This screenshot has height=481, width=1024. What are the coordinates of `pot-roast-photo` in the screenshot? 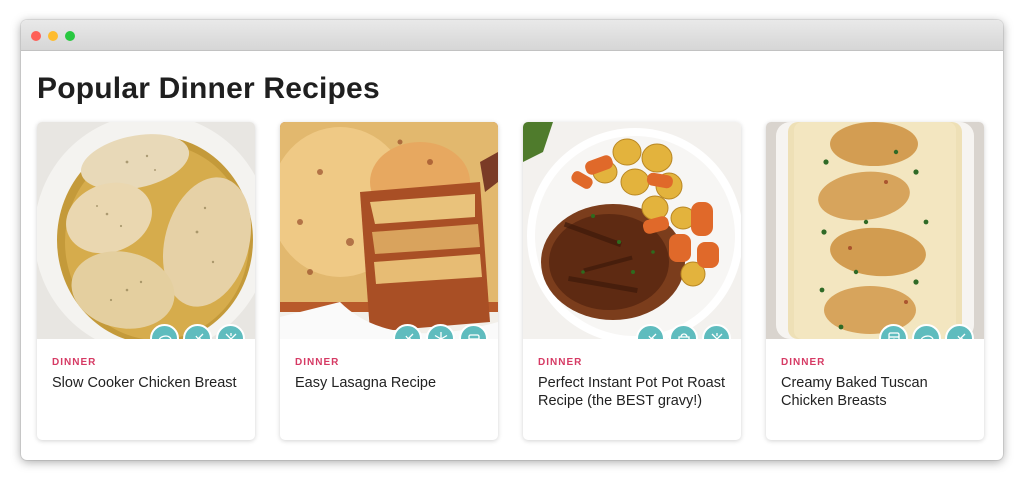 It's located at (632, 230).